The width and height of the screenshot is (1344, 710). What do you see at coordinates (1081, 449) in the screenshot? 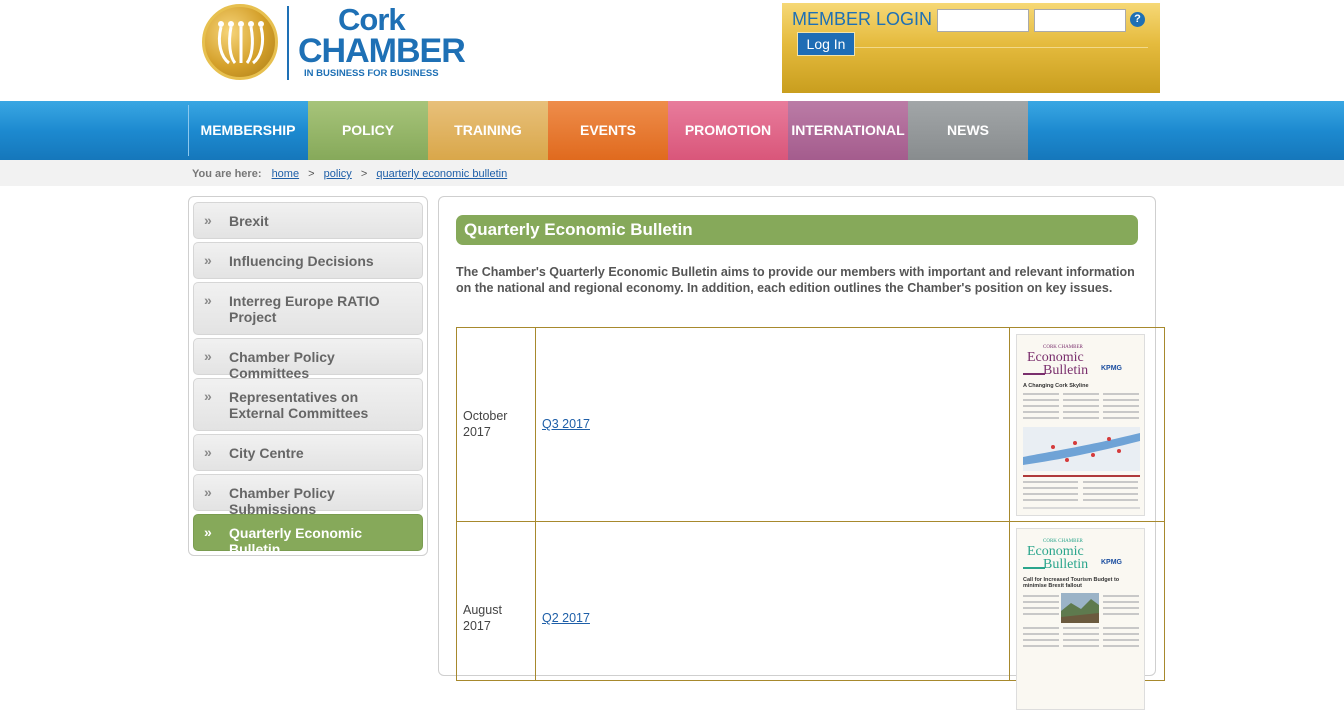
I see `thumb-map-image` at bounding box center [1081, 449].